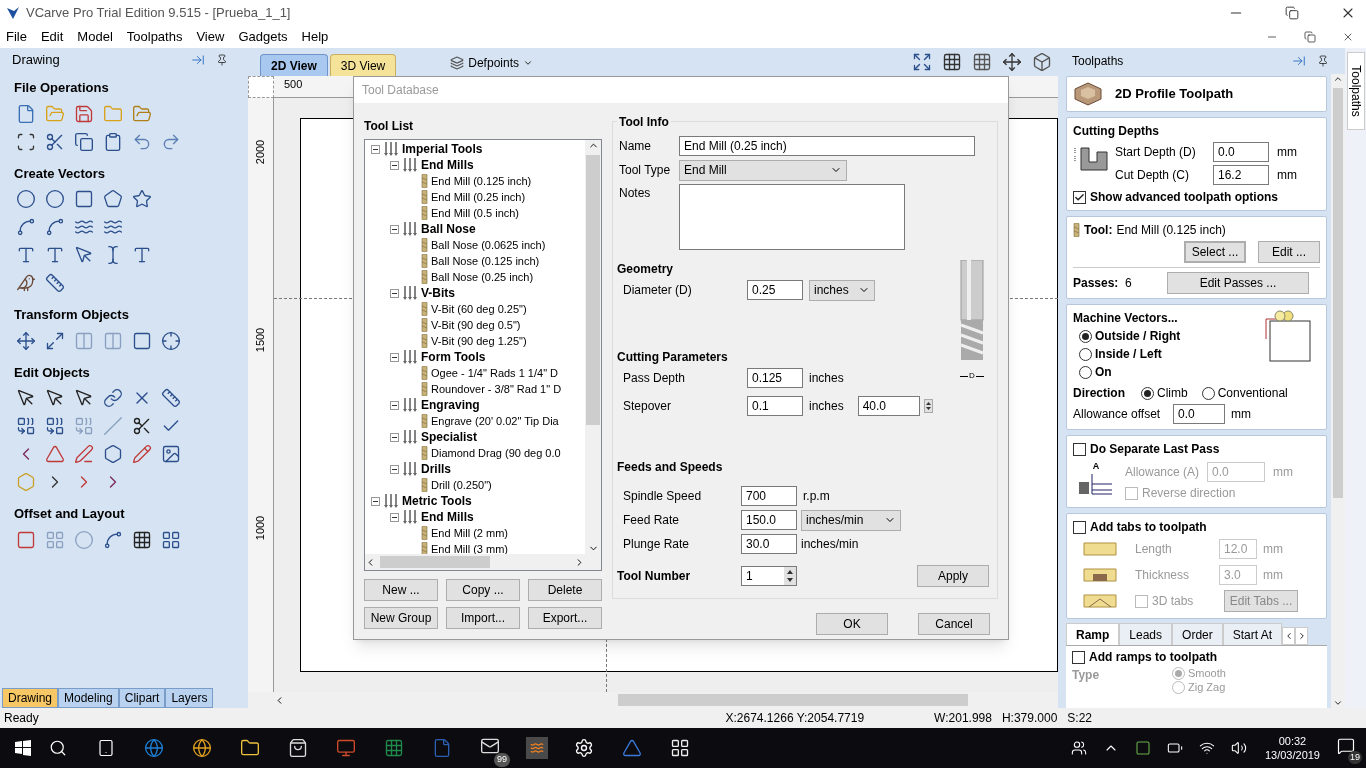 The image size is (1366, 768). What do you see at coordinates (851, 520) in the screenshot?
I see `dropdown: inches/min` at bounding box center [851, 520].